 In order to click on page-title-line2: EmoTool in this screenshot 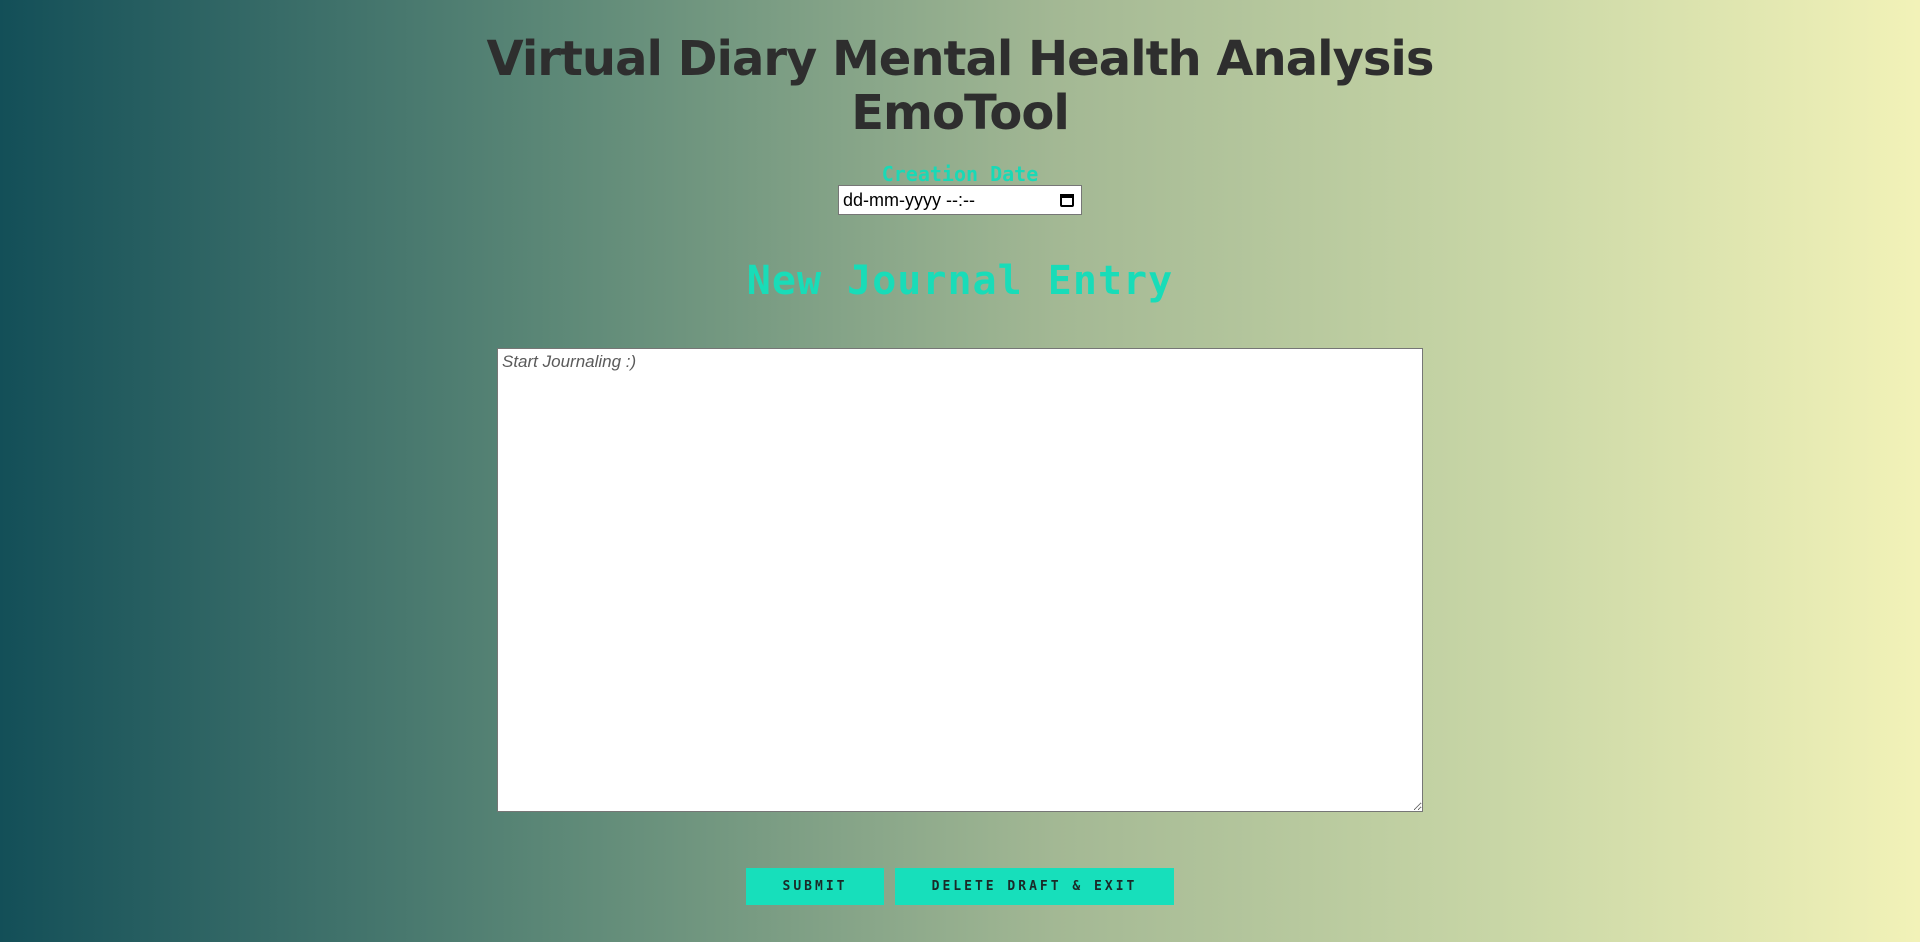, I will do `click(960, 113)`.